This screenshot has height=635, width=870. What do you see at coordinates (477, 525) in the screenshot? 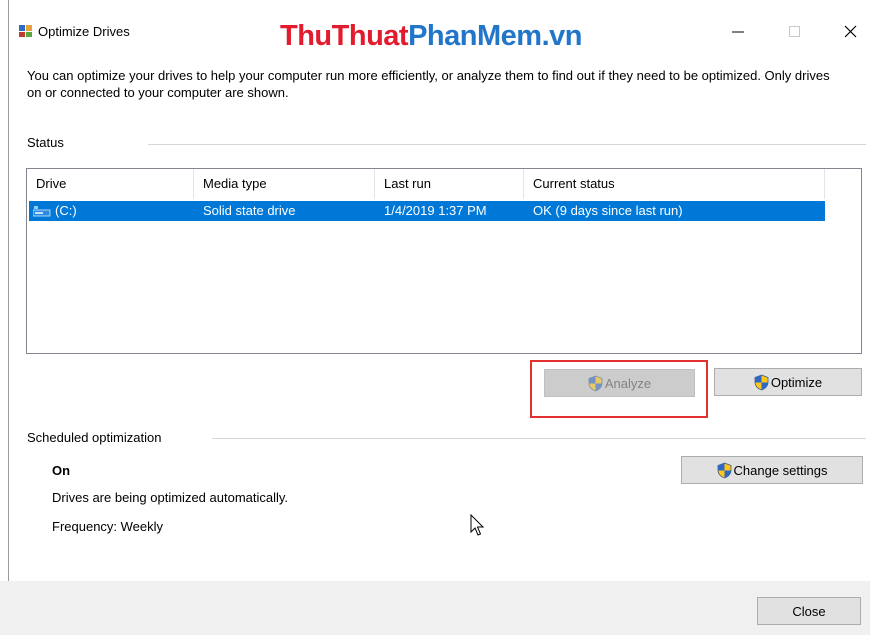
I see `mouse-cursor-icon` at bounding box center [477, 525].